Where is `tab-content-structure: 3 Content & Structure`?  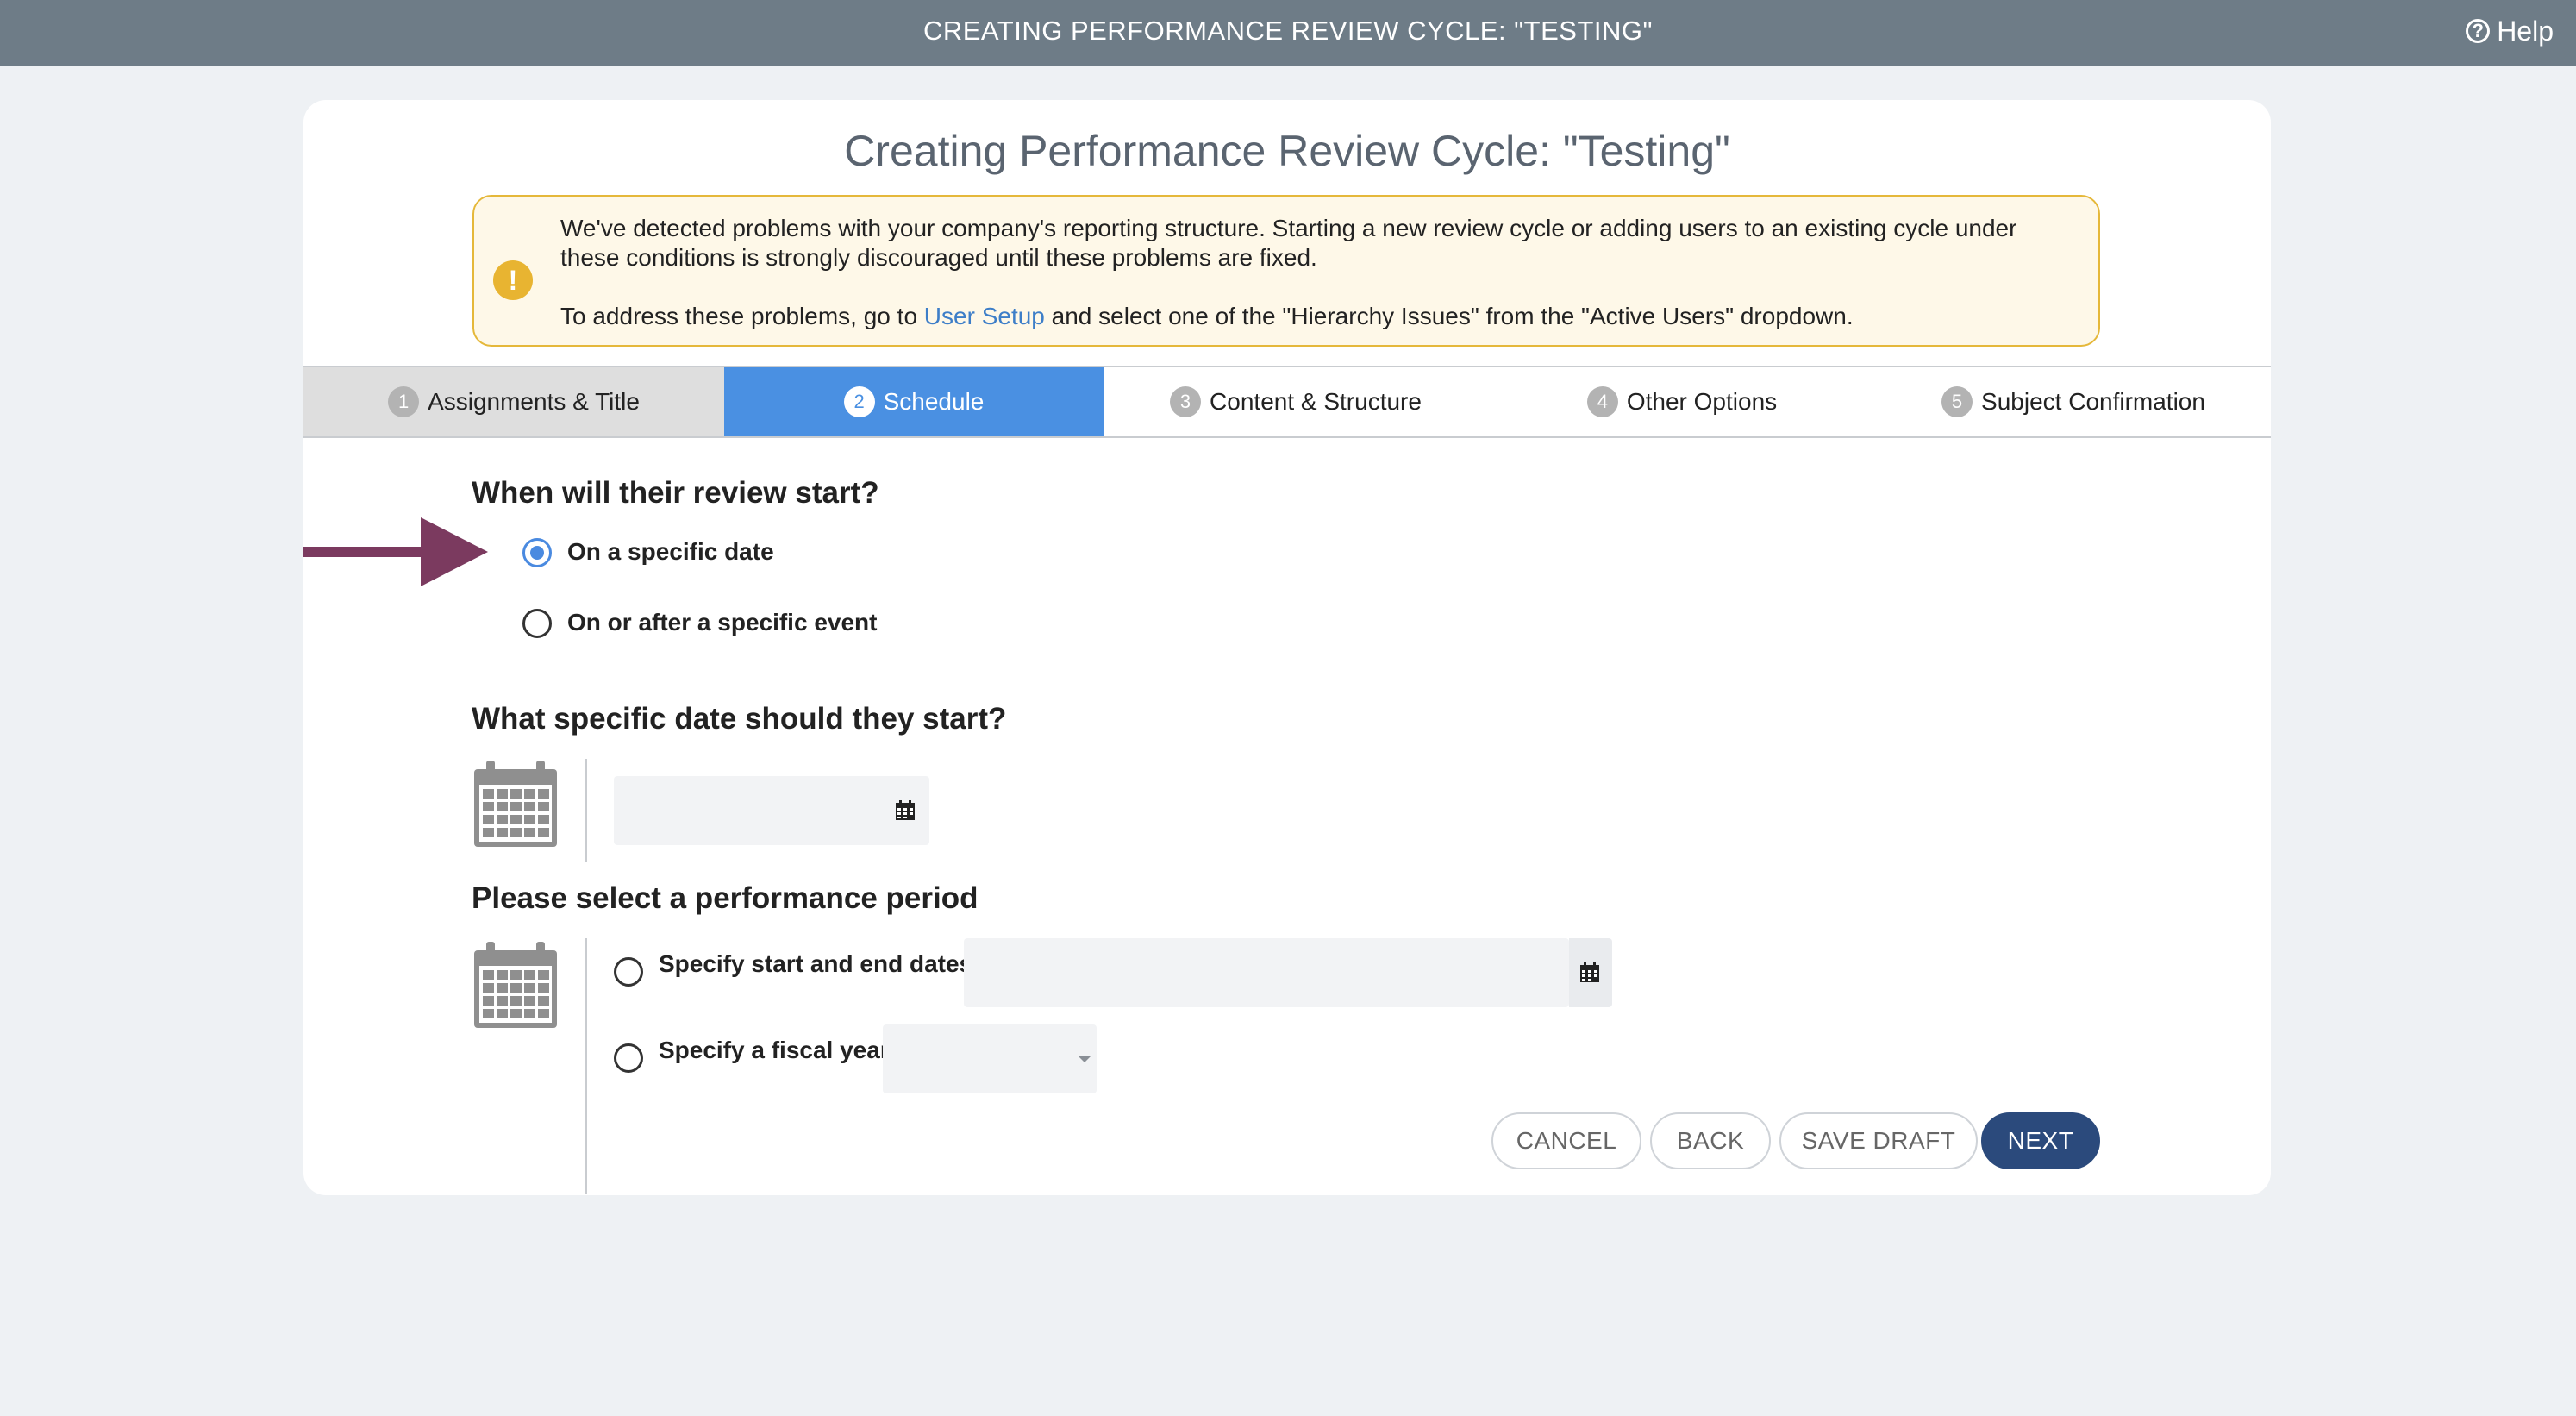
tab-content-structure: 3 Content & Structure is located at coordinates (1296, 401).